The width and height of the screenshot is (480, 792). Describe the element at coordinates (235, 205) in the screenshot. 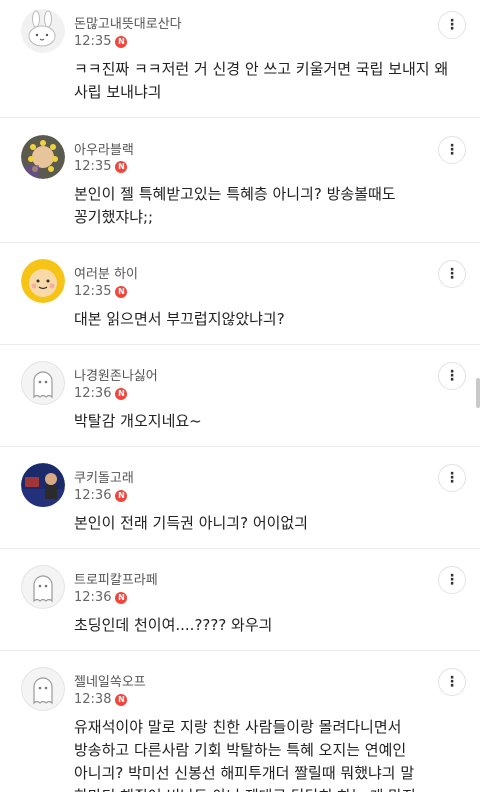

I see `comment-text: 본인이 젤 특혜받고있는 특혜층 아니긔? 방송볼때도 꽁기했쟈냐;;` at that location.